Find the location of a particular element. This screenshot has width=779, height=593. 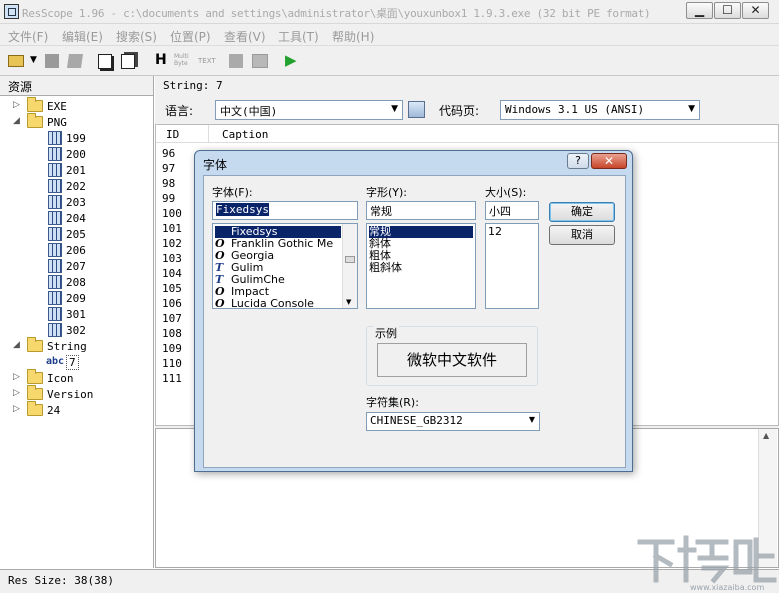

tree-node: 208 is located at coordinates (75, 283).